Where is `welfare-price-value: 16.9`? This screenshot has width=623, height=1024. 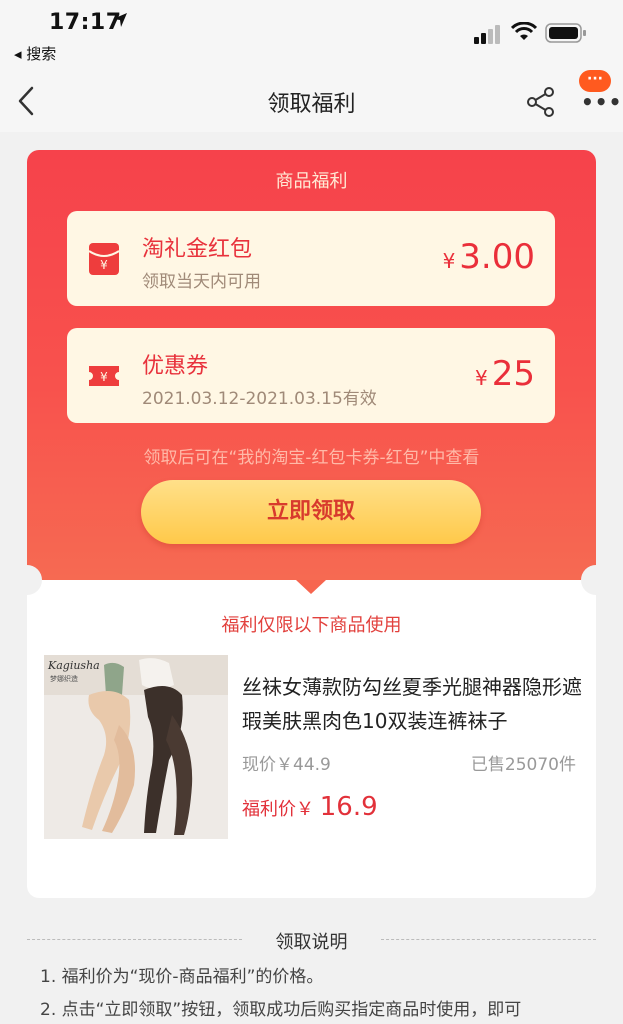 welfare-price-value: 16.9 is located at coordinates (348, 807).